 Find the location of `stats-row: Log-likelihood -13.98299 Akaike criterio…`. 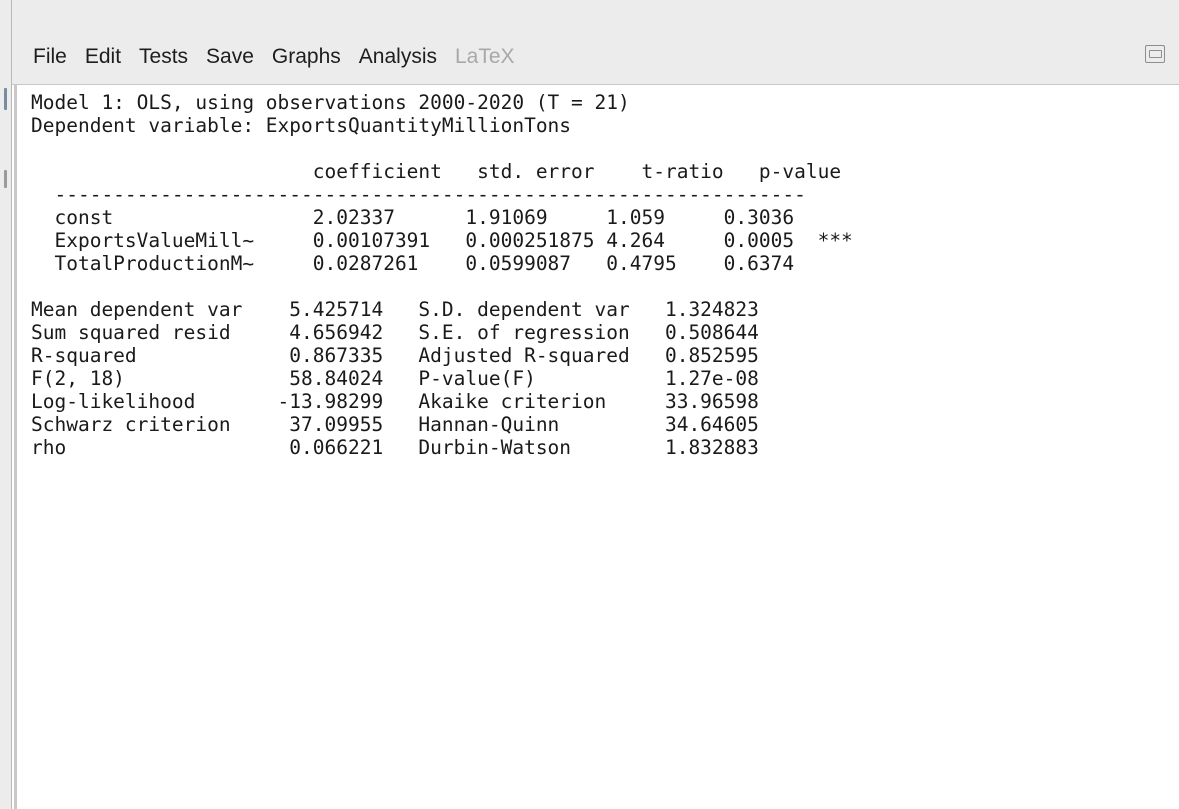

stats-row: Log-likelihood -13.98299 Akaike criterio… is located at coordinates (395, 401).